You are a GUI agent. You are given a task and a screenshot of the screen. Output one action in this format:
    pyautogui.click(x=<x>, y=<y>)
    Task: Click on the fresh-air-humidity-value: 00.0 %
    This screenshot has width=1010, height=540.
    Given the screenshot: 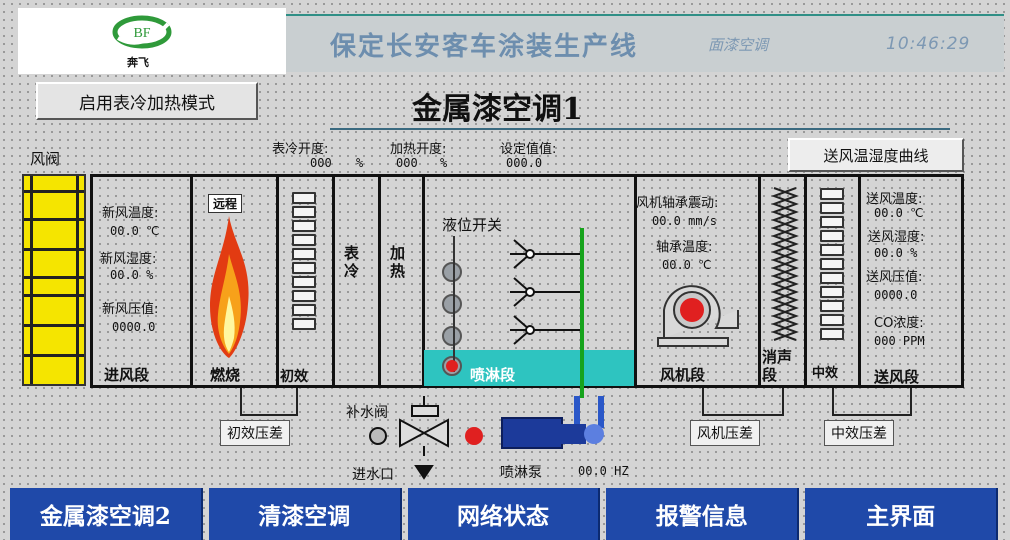 What is the action you would take?
    pyautogui.click(x=132, y=275)
    